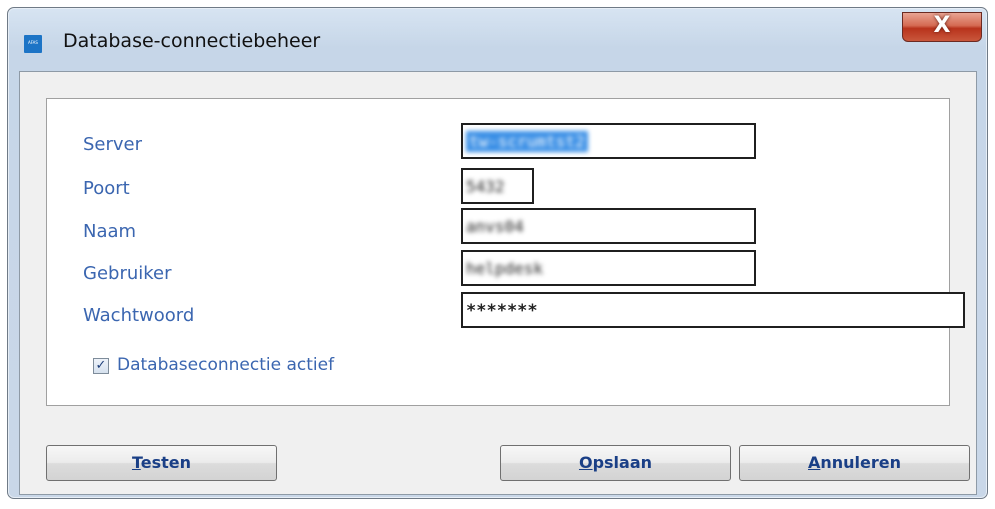 Image resolution: width=995 pixels, height=509 pixels. I want to click on opslaan-accesskey: O, so click(585, 462).